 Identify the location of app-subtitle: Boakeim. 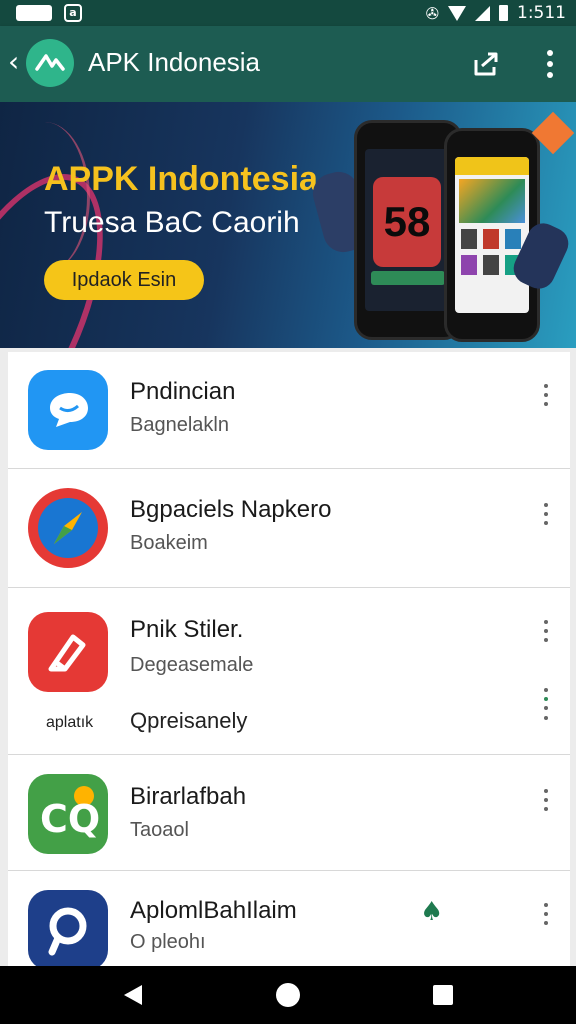
(169, 543).